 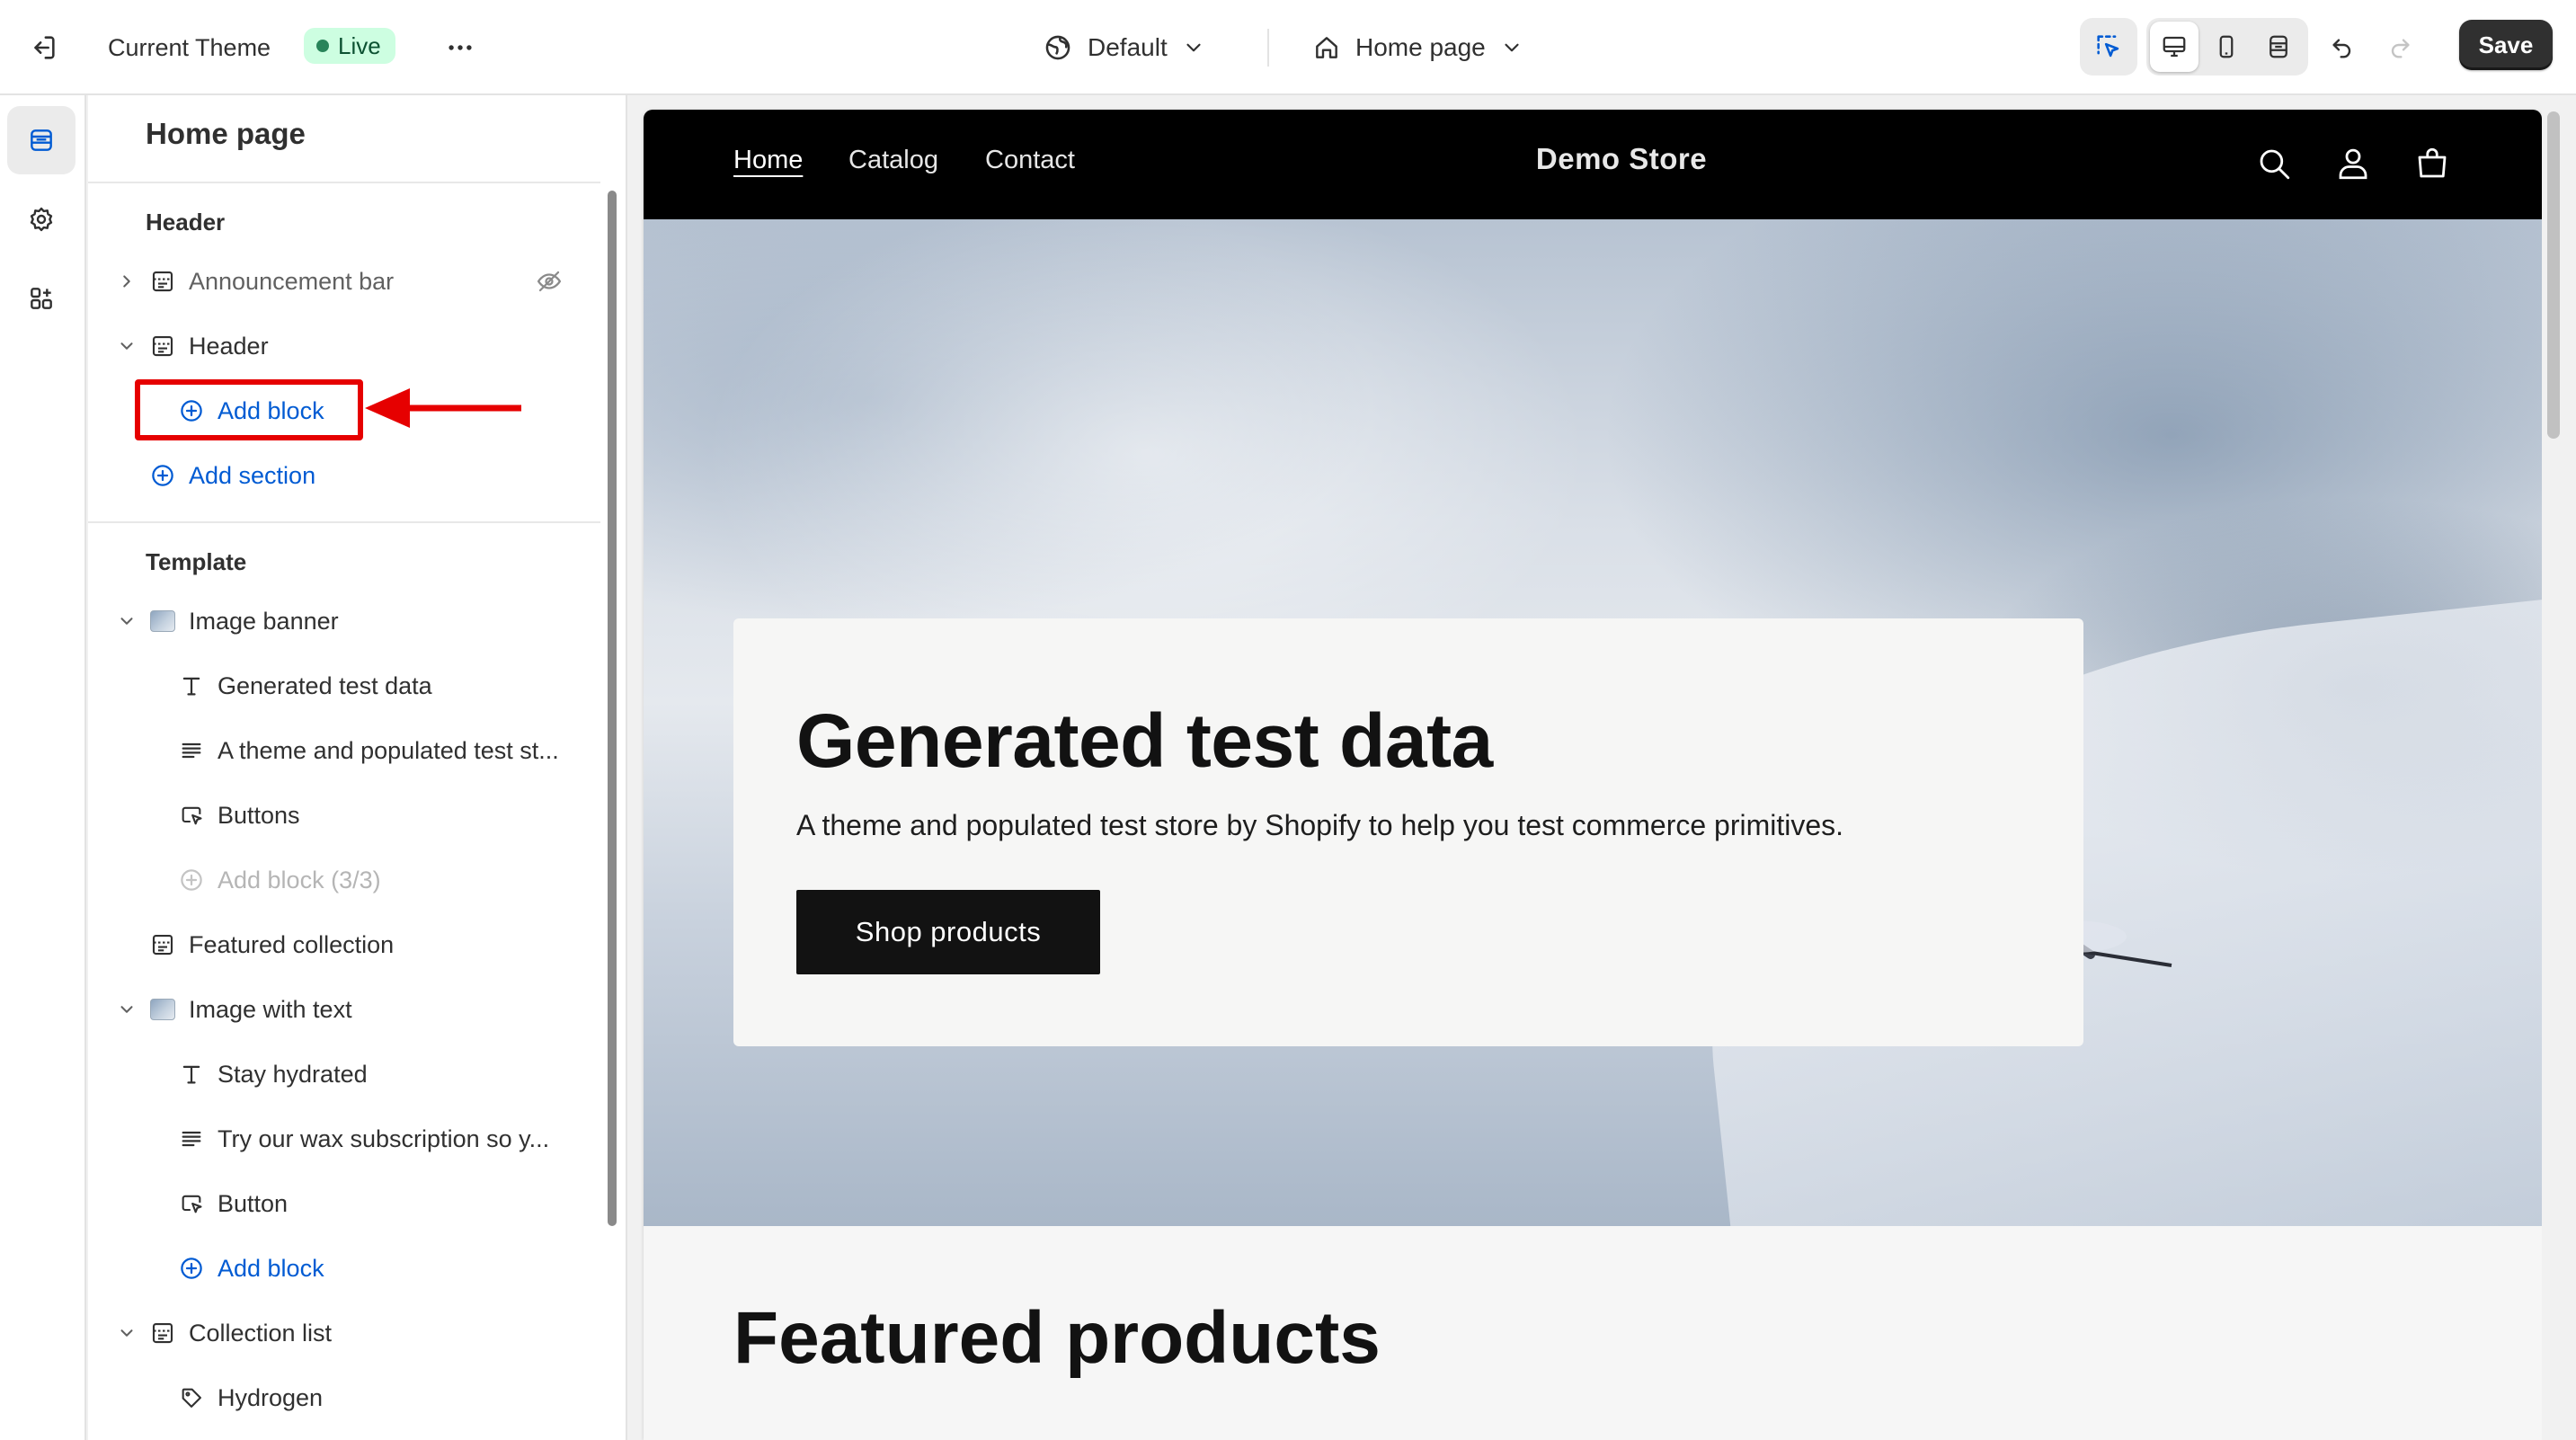 I want to click on block-label: Generated test data, so click(x=325, y=685).